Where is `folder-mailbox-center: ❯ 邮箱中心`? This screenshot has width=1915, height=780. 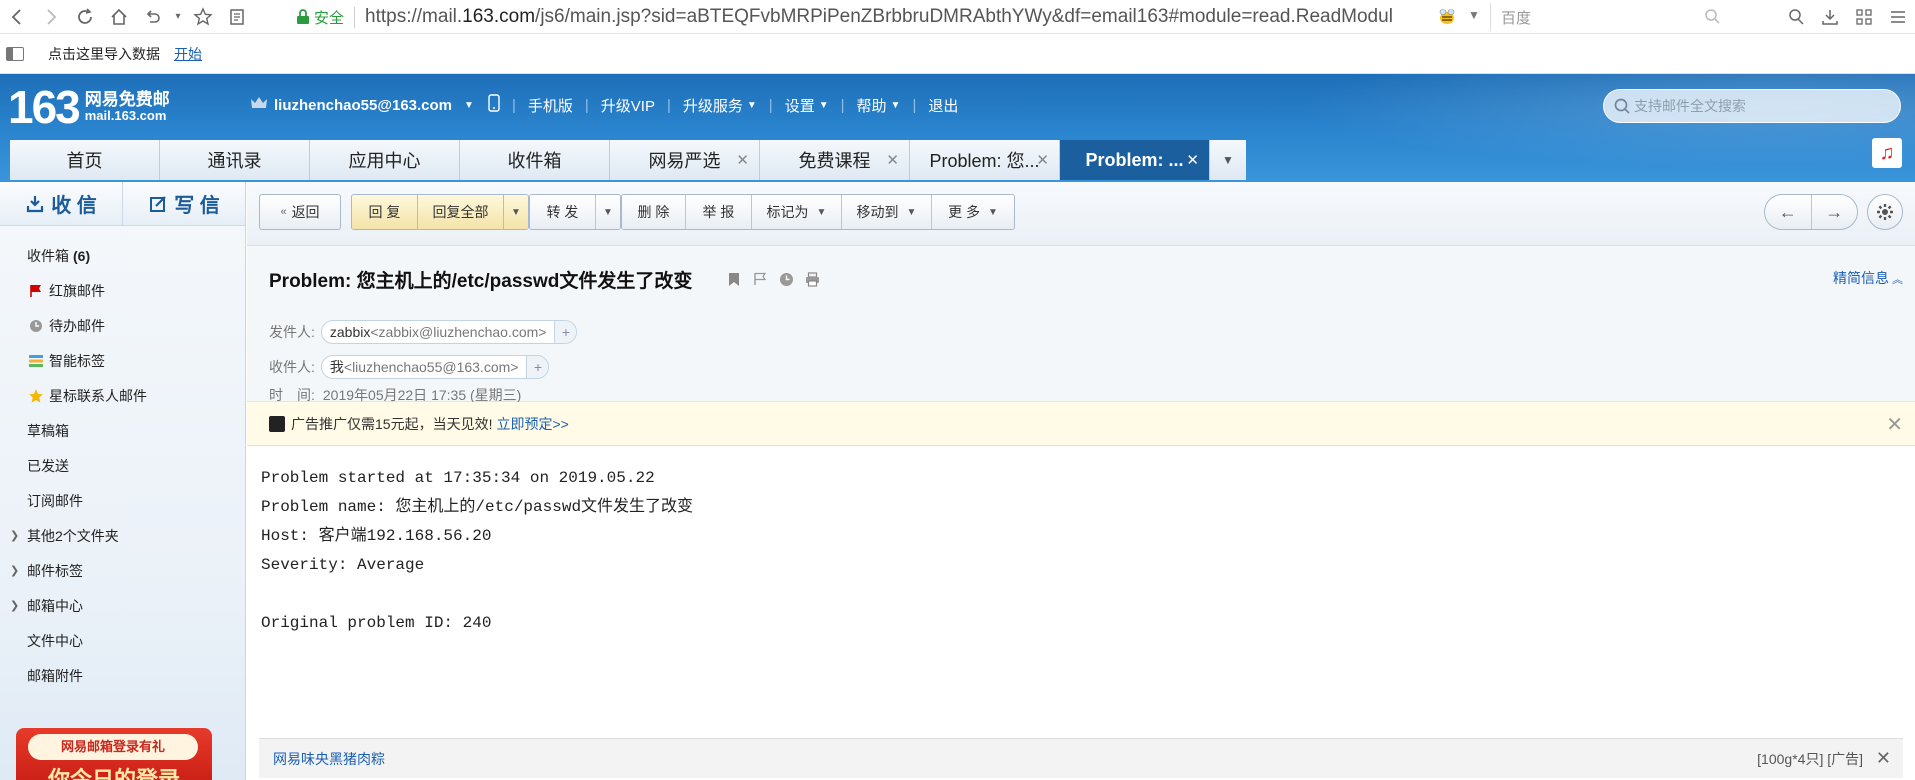
folder-mailbox-center: ❯ 邮箱中心 is located at coordinates (122, 605).